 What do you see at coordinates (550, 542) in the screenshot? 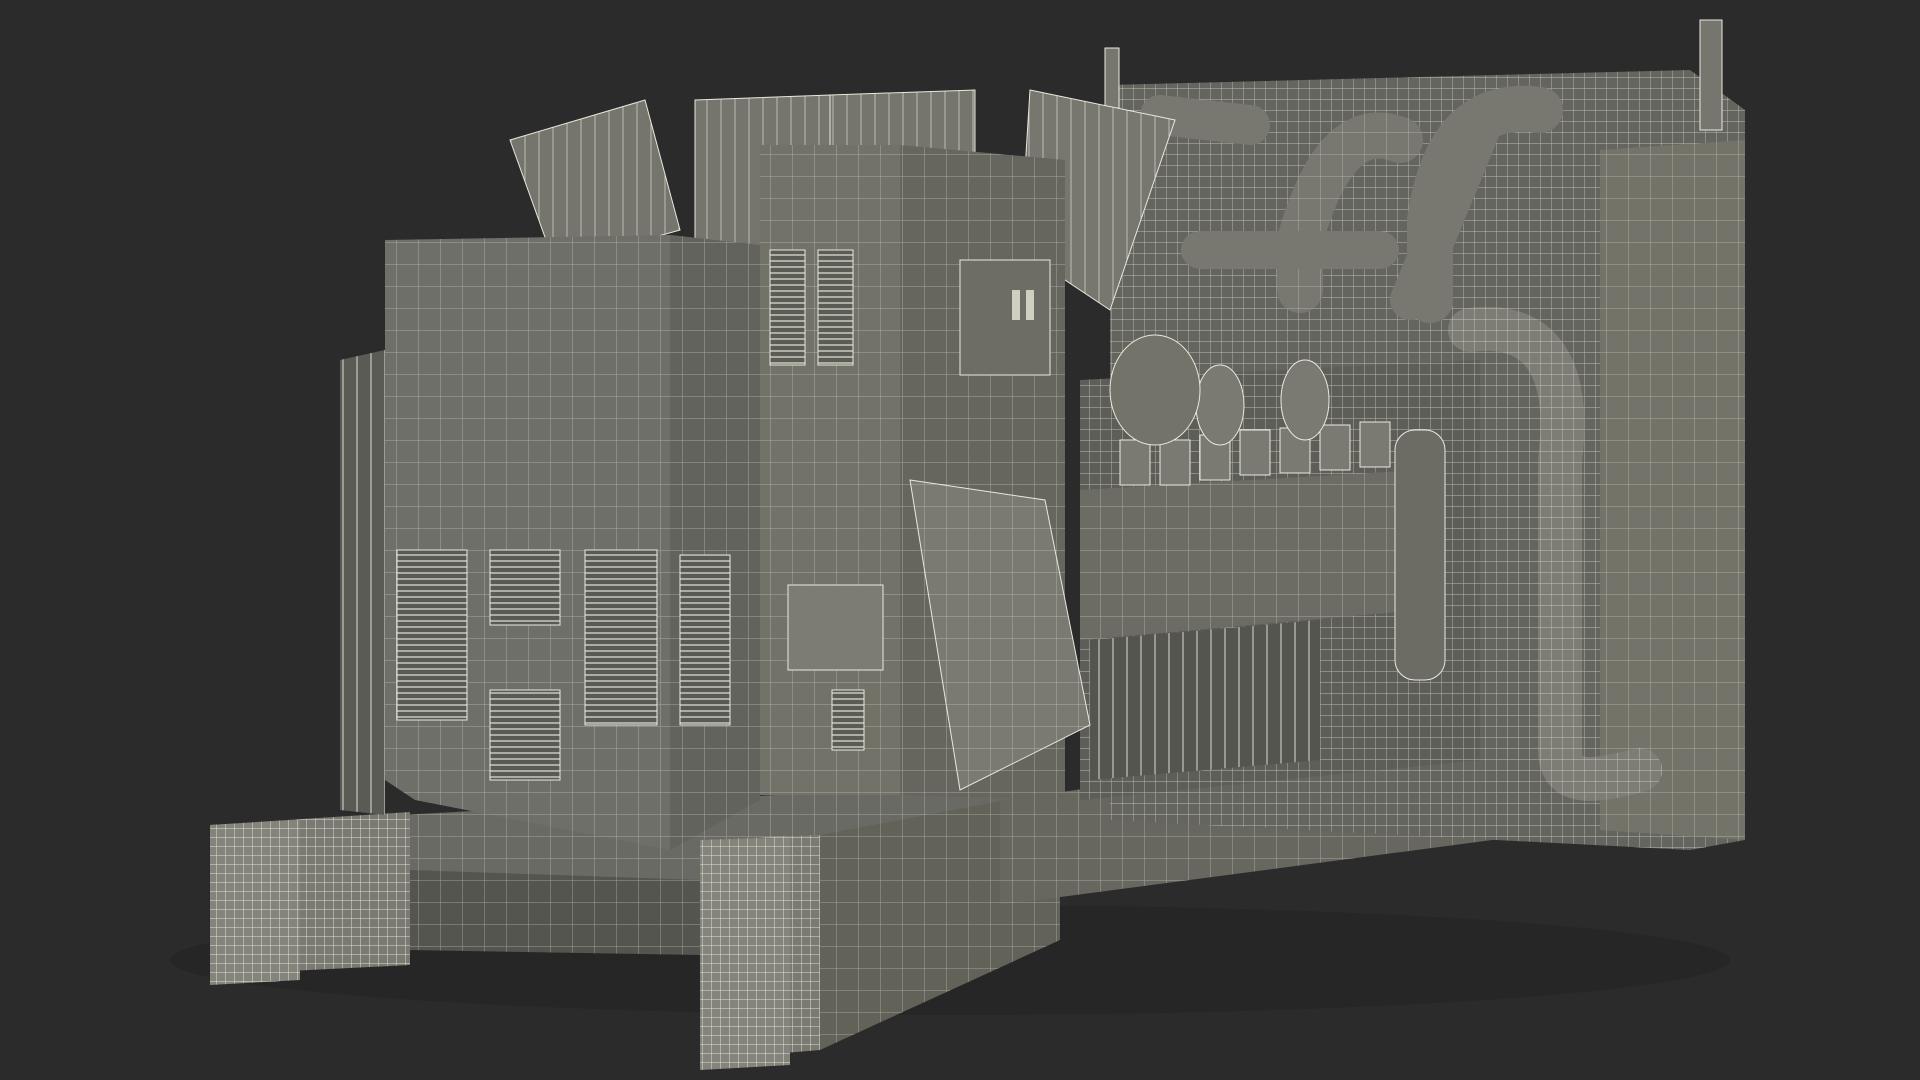
I see `alternator-housing` at bounding box center [550, 542].